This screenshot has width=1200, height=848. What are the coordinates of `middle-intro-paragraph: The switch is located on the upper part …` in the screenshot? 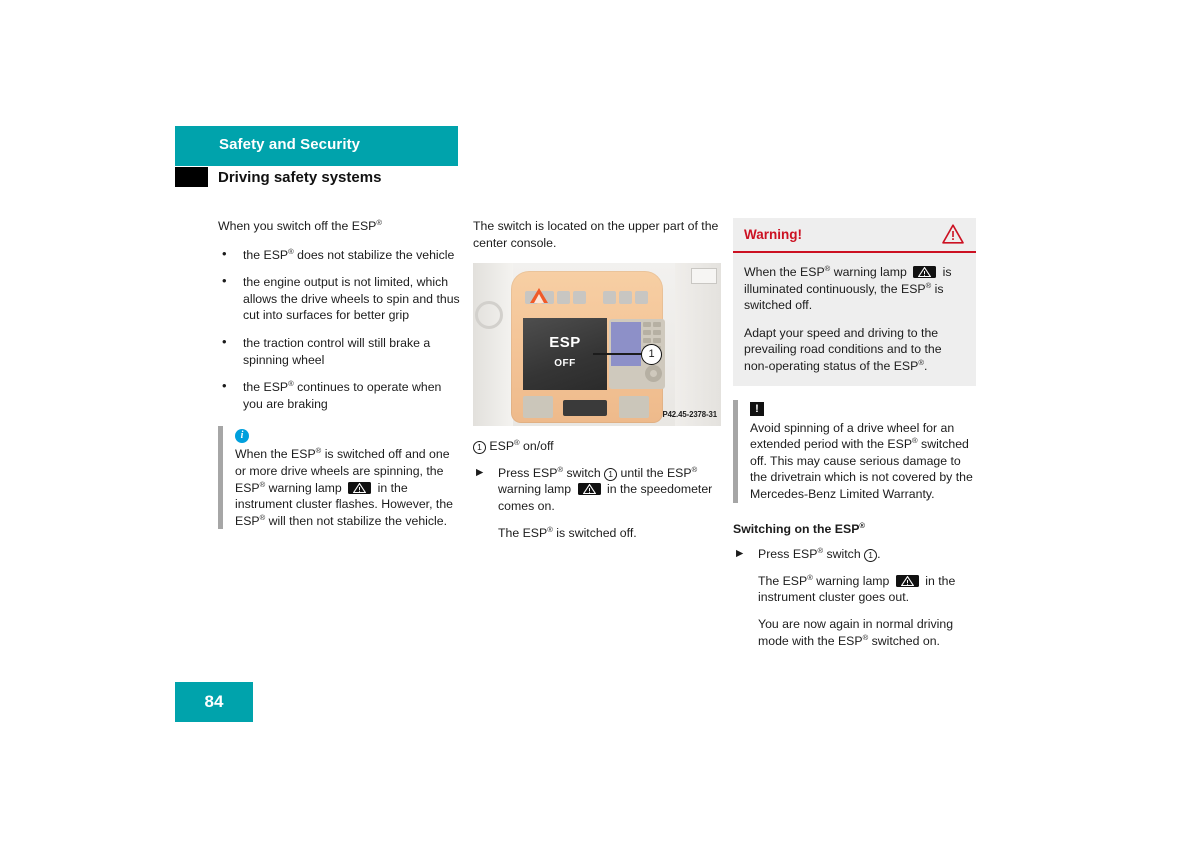 It's located at (596, 234).